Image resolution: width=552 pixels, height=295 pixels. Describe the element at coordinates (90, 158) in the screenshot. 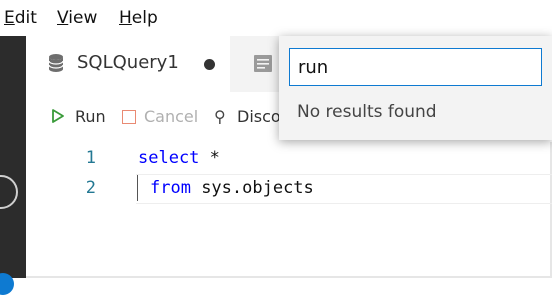

I see `line-number: 1` at that location.